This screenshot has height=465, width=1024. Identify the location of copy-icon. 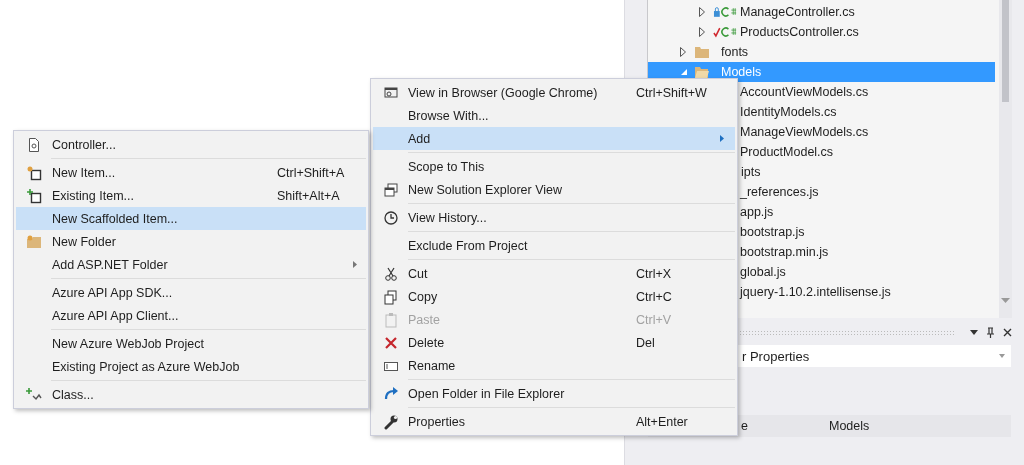
(390, 296).